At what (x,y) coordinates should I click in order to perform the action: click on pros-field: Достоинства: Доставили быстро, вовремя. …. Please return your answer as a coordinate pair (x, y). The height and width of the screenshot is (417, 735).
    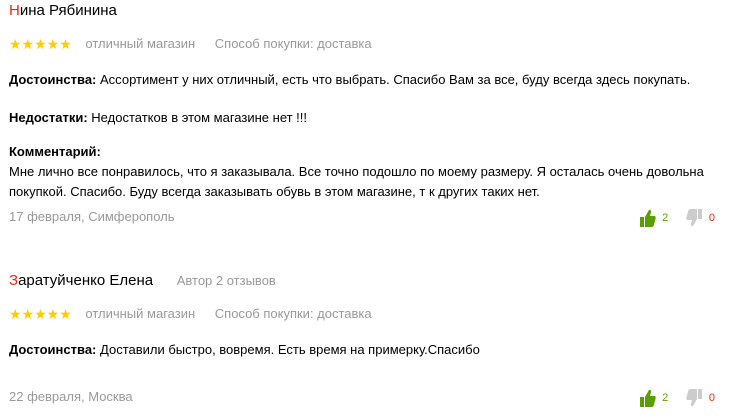
    Looking at the image, I should click on (367, 350).